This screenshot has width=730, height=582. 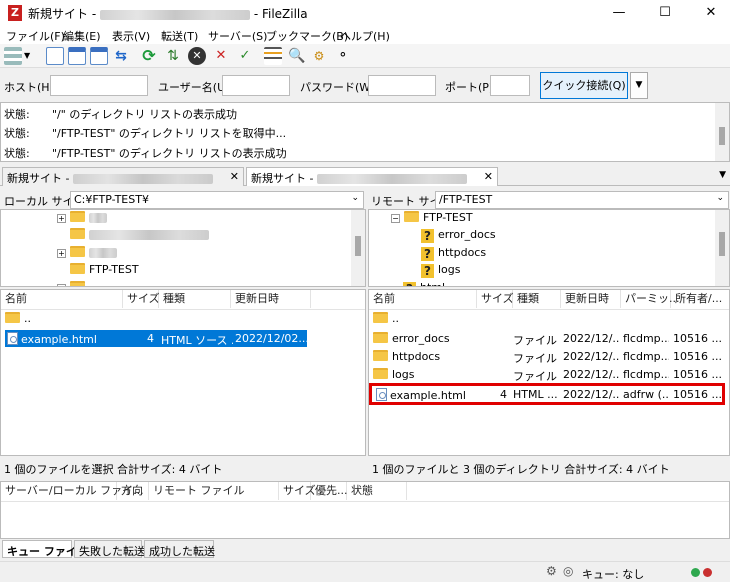 I want to click on menu-transfer: 転送(T), so click(x=179, y=36).